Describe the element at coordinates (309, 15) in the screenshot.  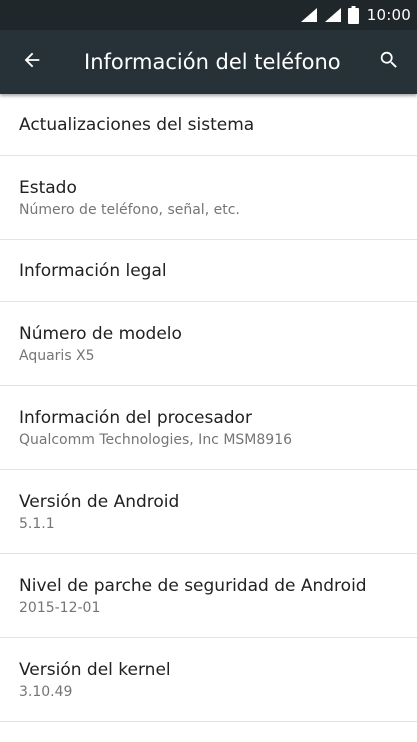
I see `wifi-icon` at that location.